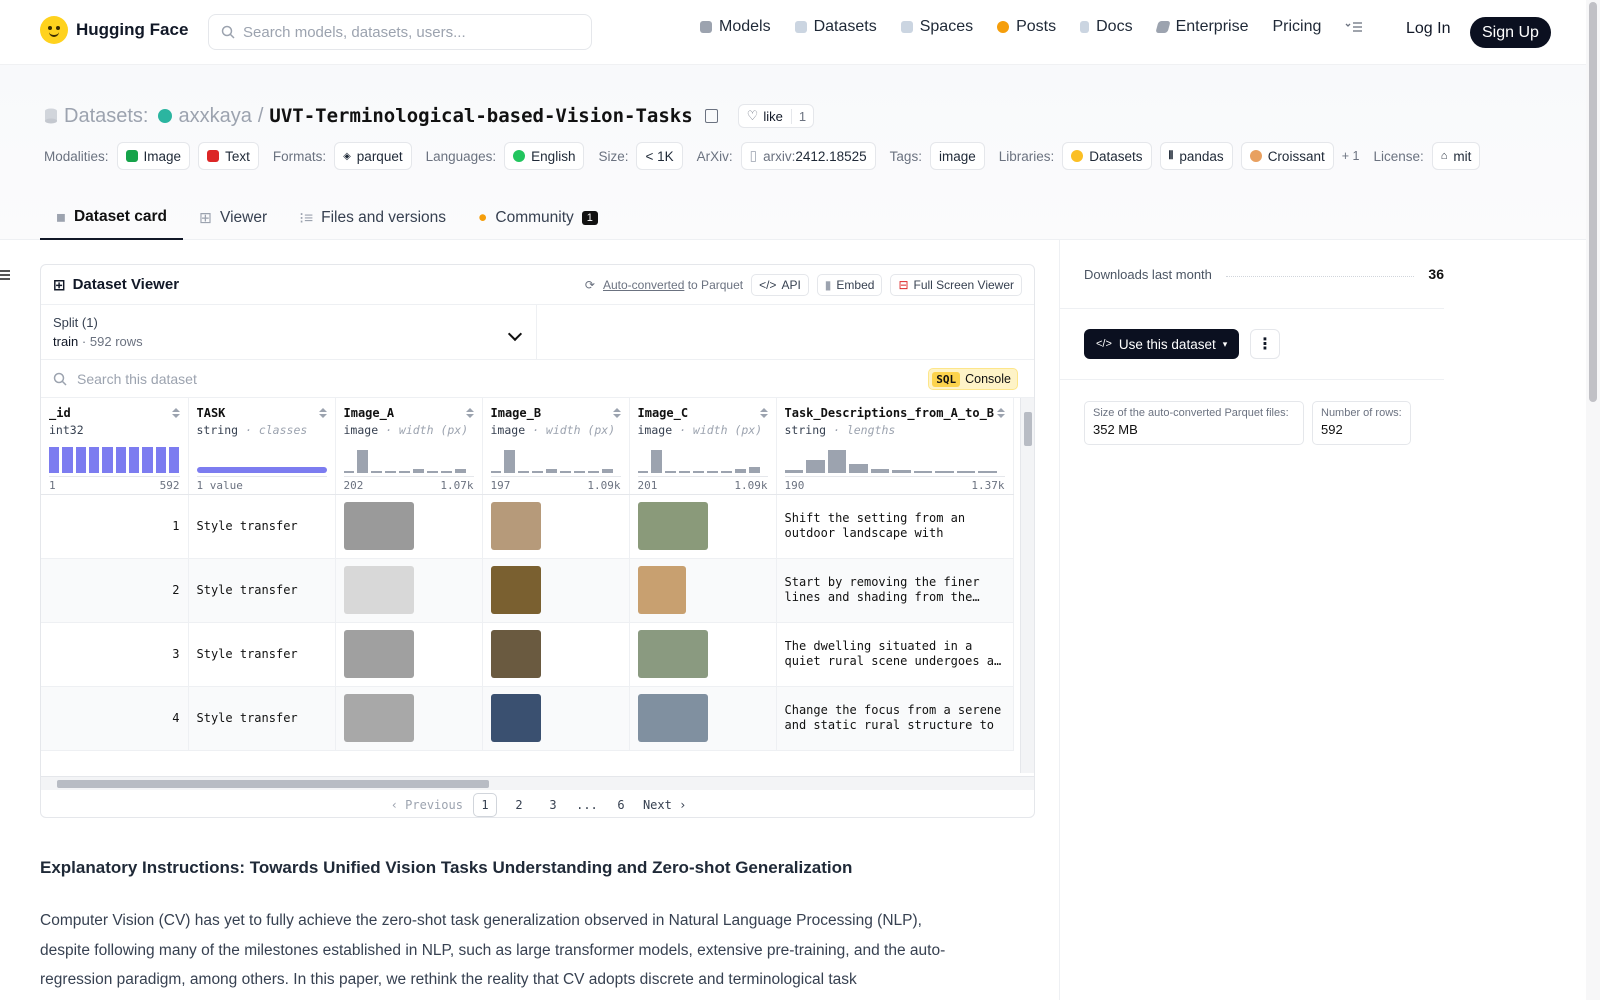 The width and height of the screenshot is (1600, 1000). Describe the element at coordinates (114, 30) in the screenshot. I see `brand-logo: Hugging Face` at that location.